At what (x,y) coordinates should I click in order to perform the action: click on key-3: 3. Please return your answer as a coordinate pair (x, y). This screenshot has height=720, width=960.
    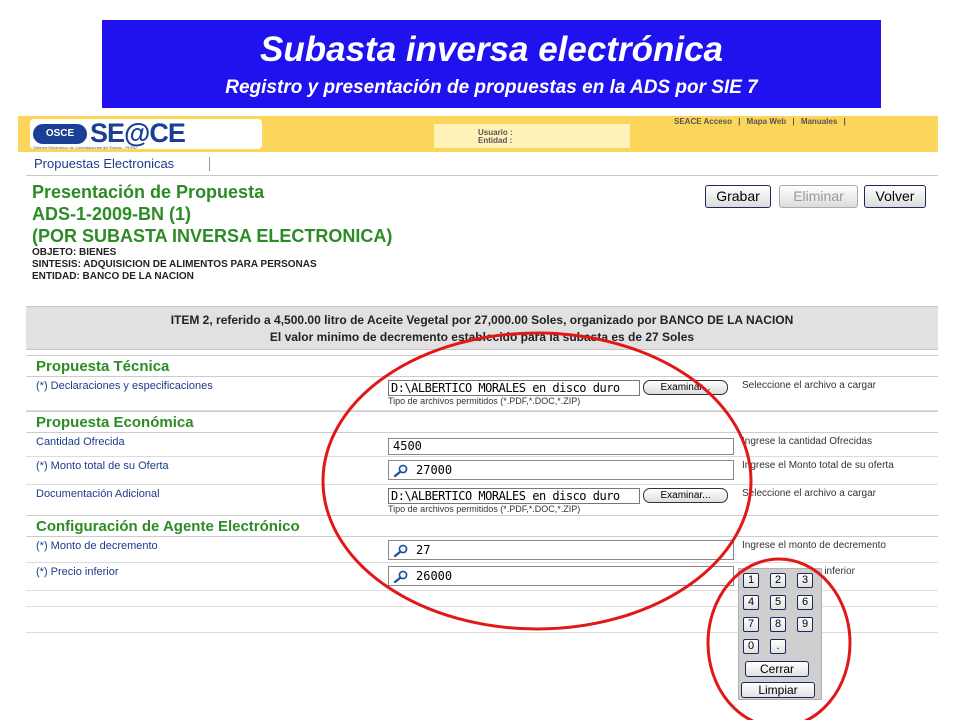
    Looking at the image, I should click on (805, 580).